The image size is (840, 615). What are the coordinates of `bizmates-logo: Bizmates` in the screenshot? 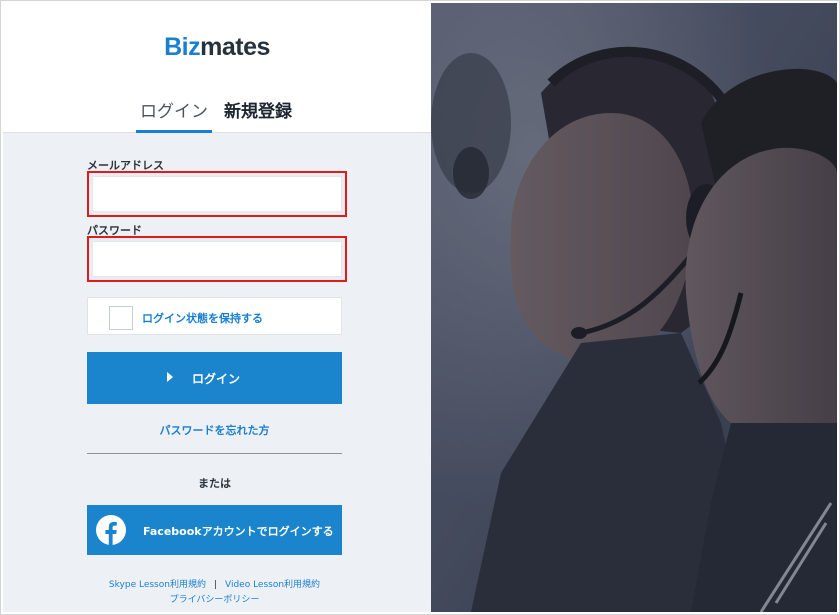 It's located at (217, 47).